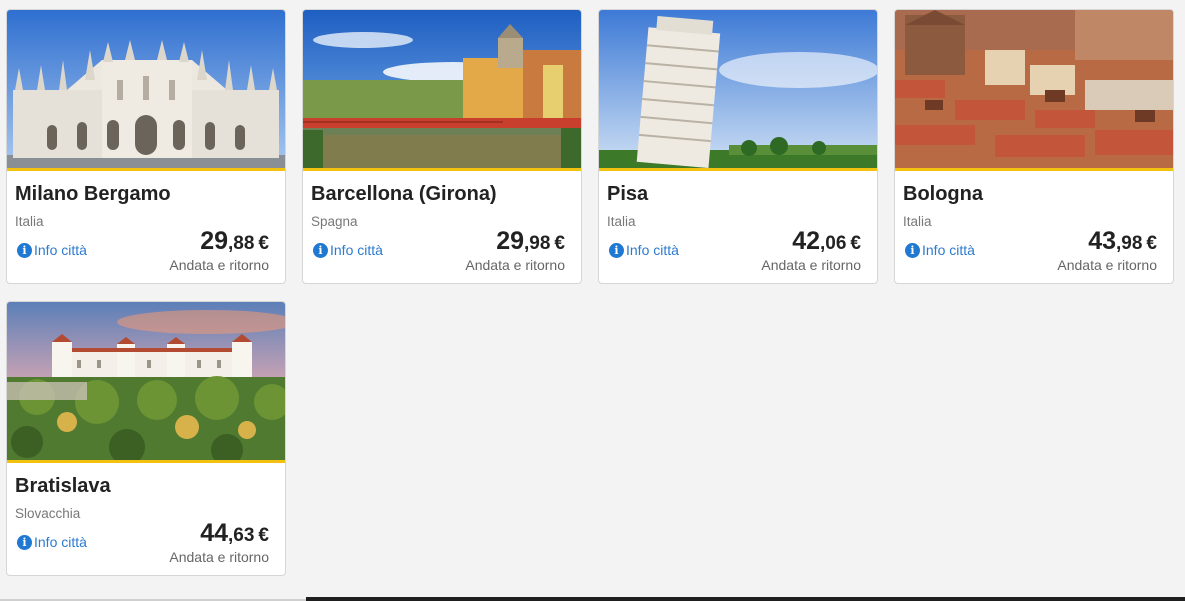  I want to click on price: 29,98 €, so click(530, 241).